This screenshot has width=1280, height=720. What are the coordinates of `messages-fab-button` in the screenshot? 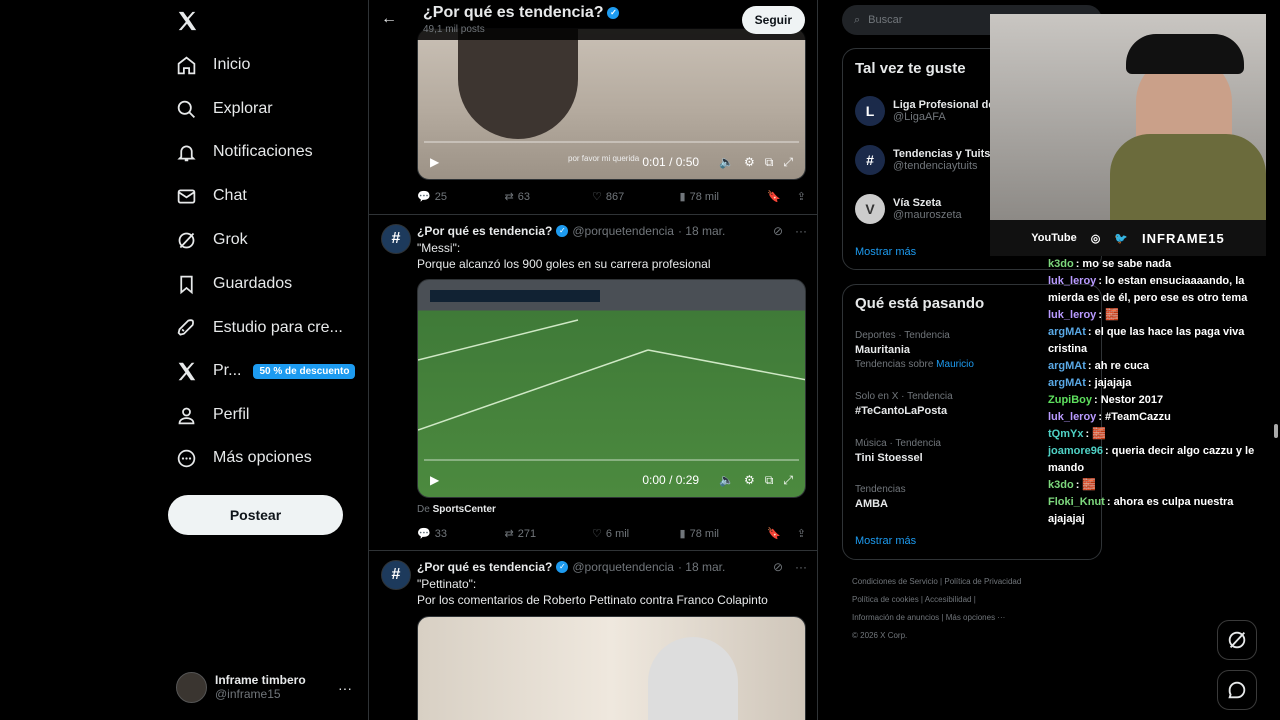 It's located at (1237, 690).